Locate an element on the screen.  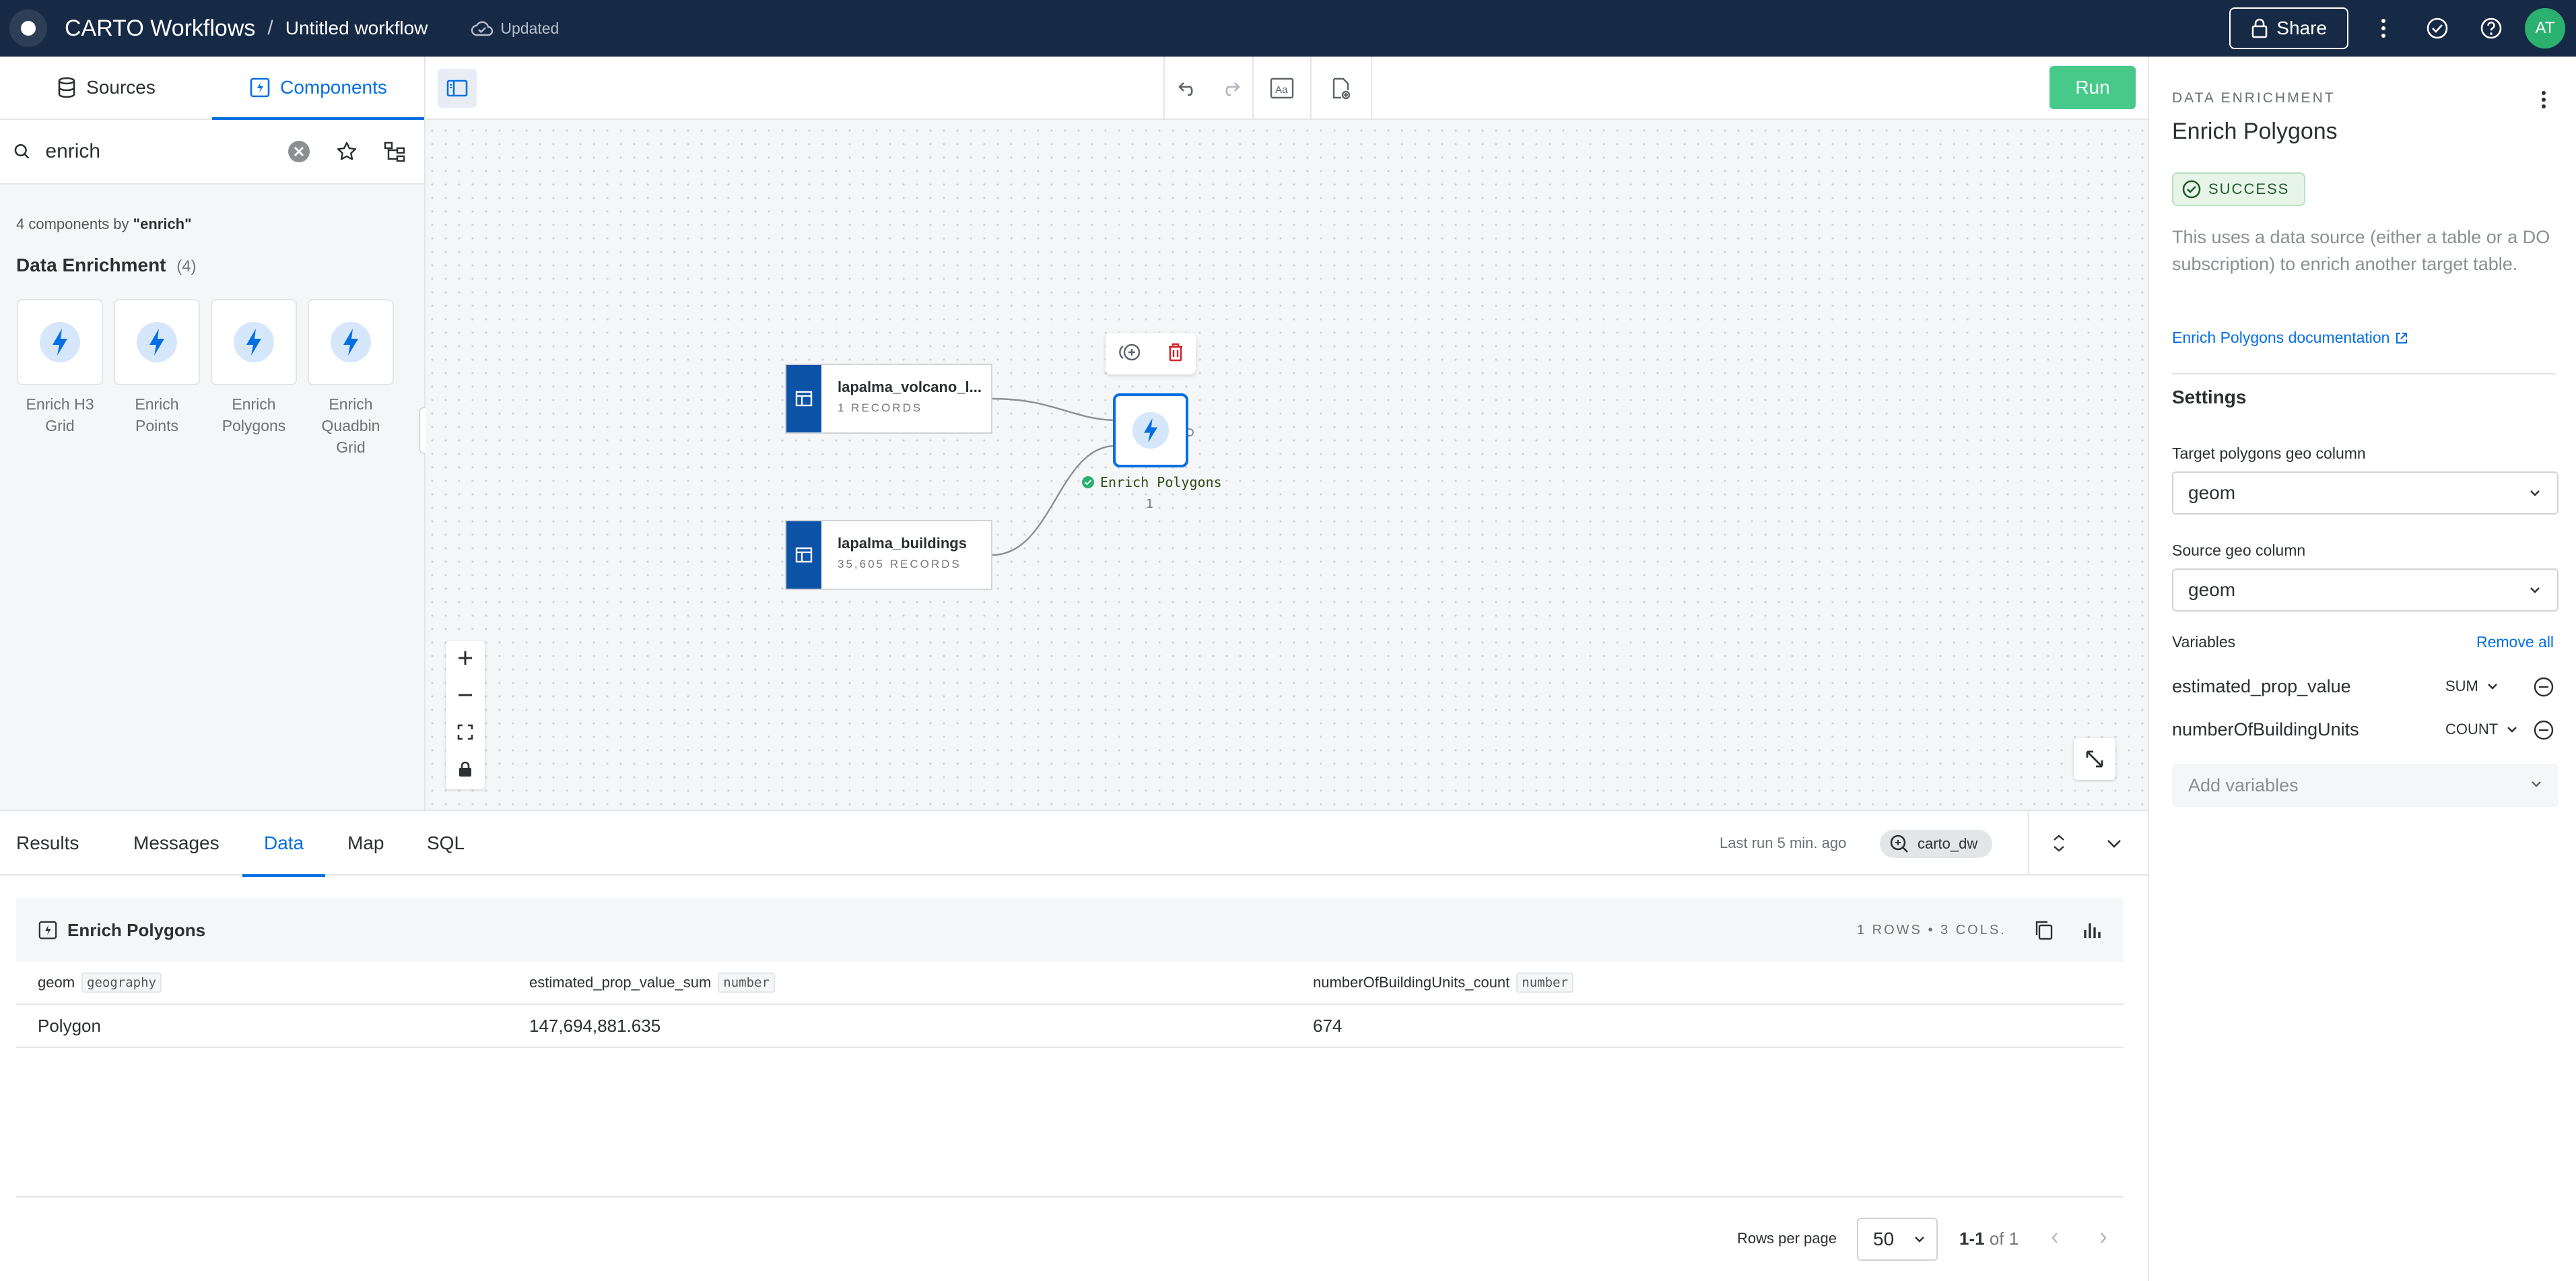
source-node-buildings: lapalma_buildings 35,605 RECORDS is located at coordinates (888, 555).